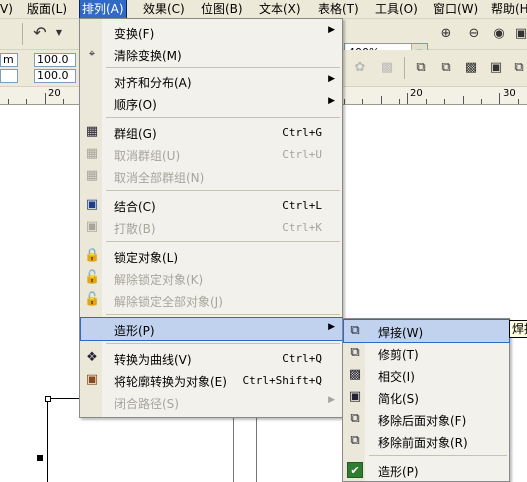 Image resolution: width=527 pixels, height=482 pixels. Describe the element at coordinates (92, 357) in the screenshot. I see `convert-curve-icon: ❖` at that location.